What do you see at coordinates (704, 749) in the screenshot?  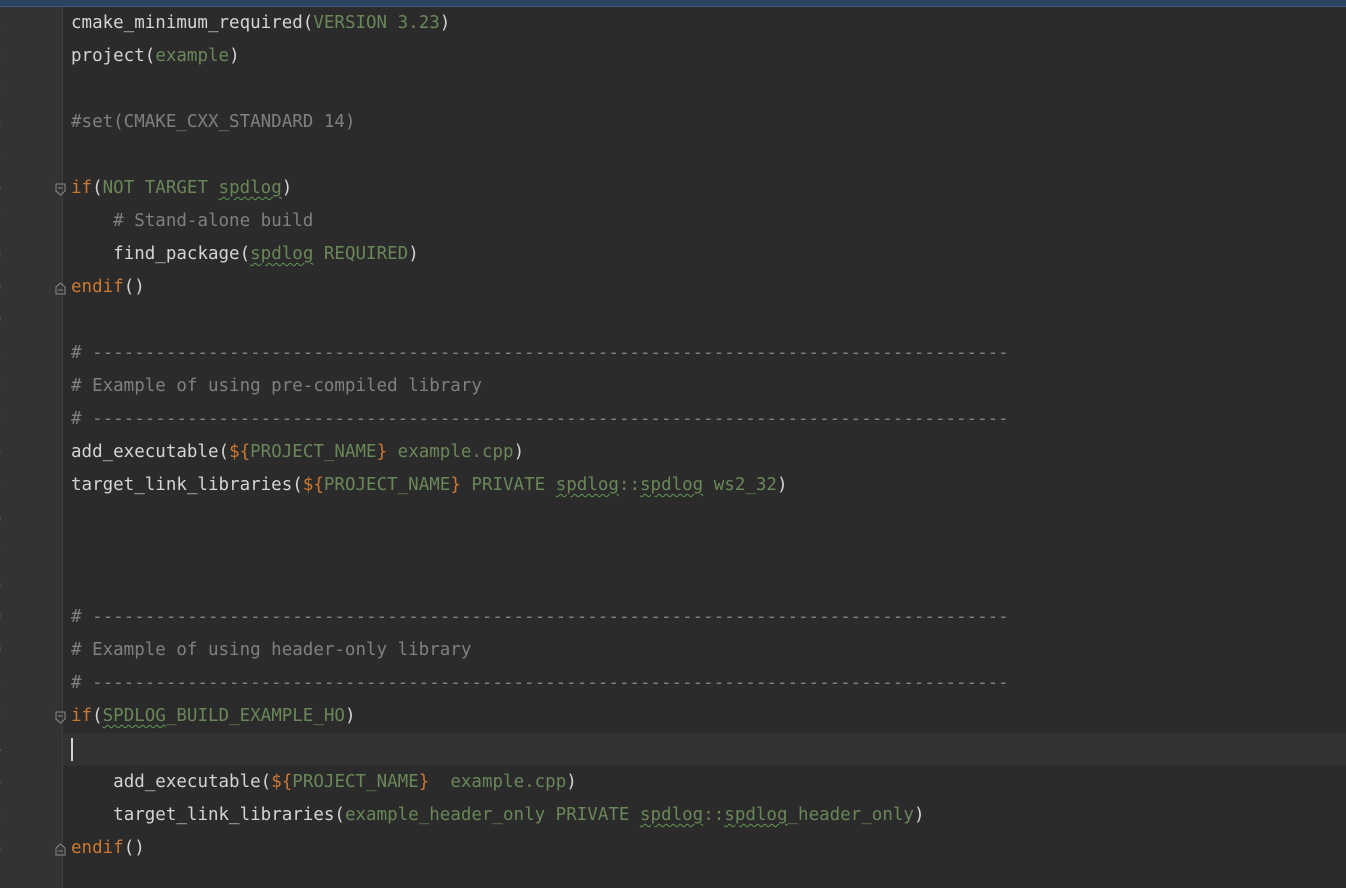 I see `current-code-line` at bounding box center [704, 749].